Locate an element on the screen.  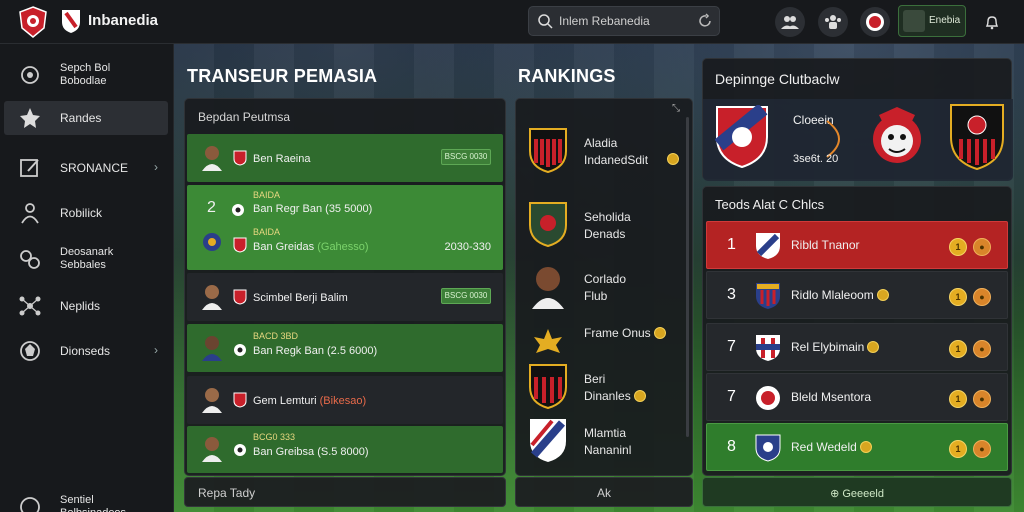
sidebar-footer: Sentiel Bolbsinadeos is located at coordinates (86, 501).